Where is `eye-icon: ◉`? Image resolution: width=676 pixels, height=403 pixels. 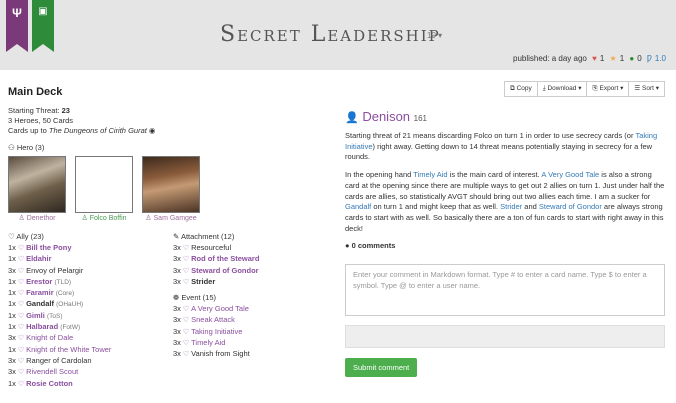
eye-icon: ◉ is located at coordinates (152, 130).